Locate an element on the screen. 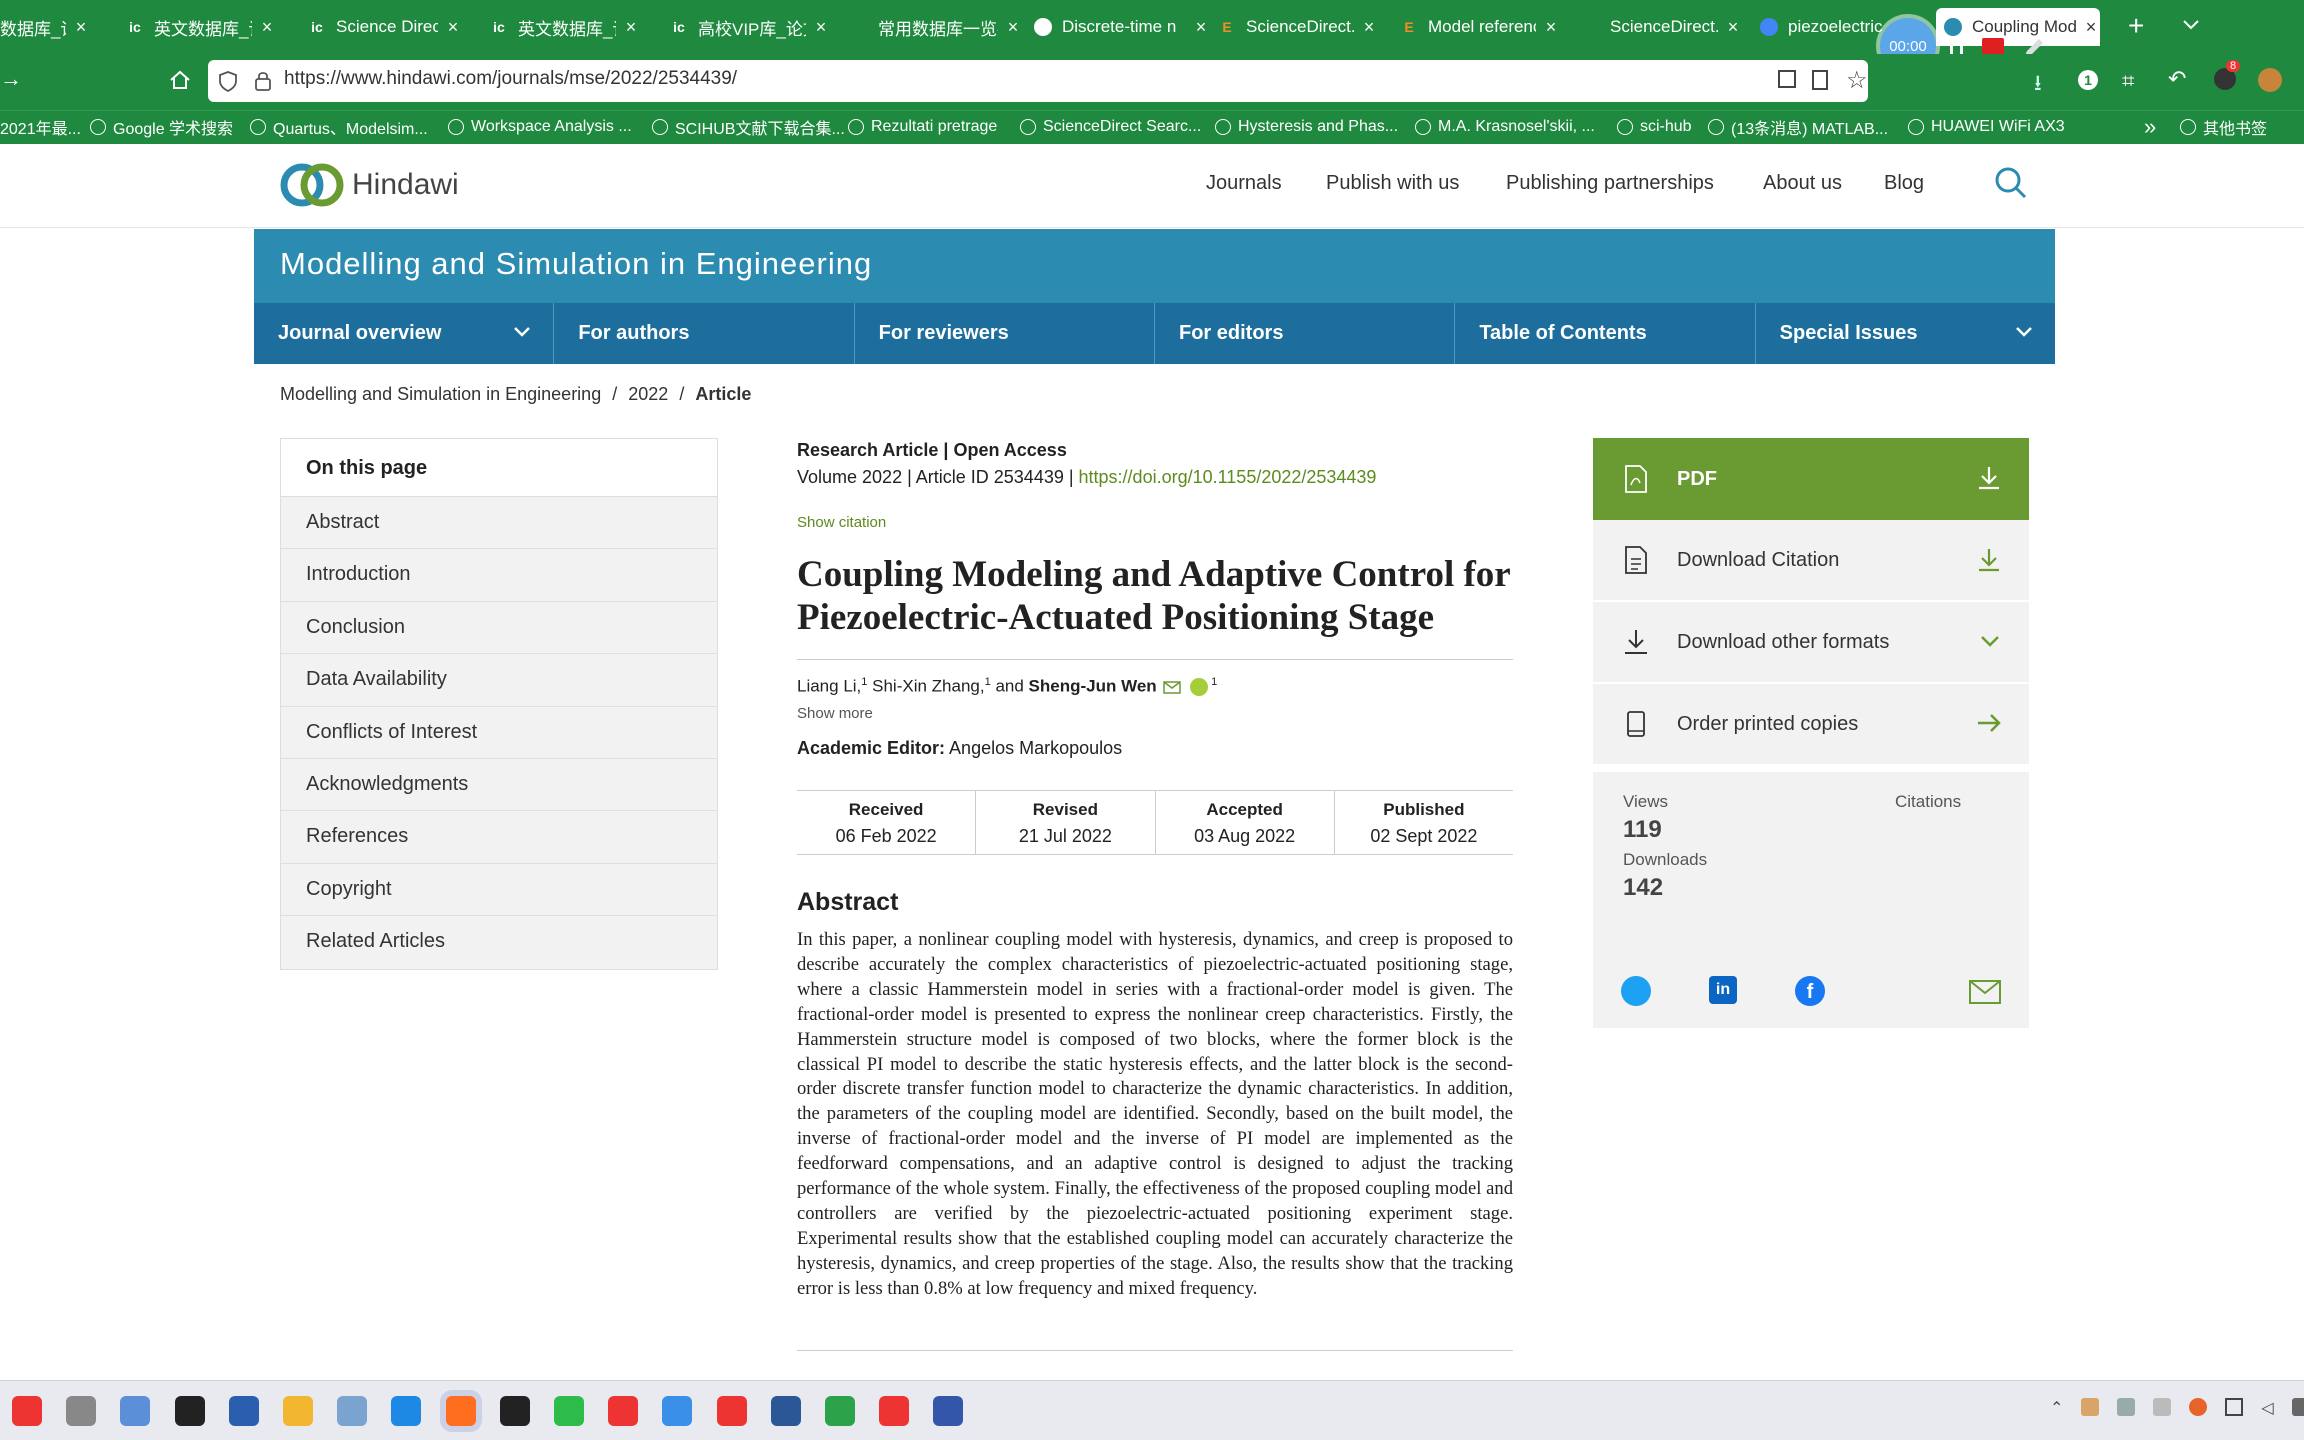 The image size is (2304, 1440). profile-avatar-icon is located at coordinates (2270, 80).